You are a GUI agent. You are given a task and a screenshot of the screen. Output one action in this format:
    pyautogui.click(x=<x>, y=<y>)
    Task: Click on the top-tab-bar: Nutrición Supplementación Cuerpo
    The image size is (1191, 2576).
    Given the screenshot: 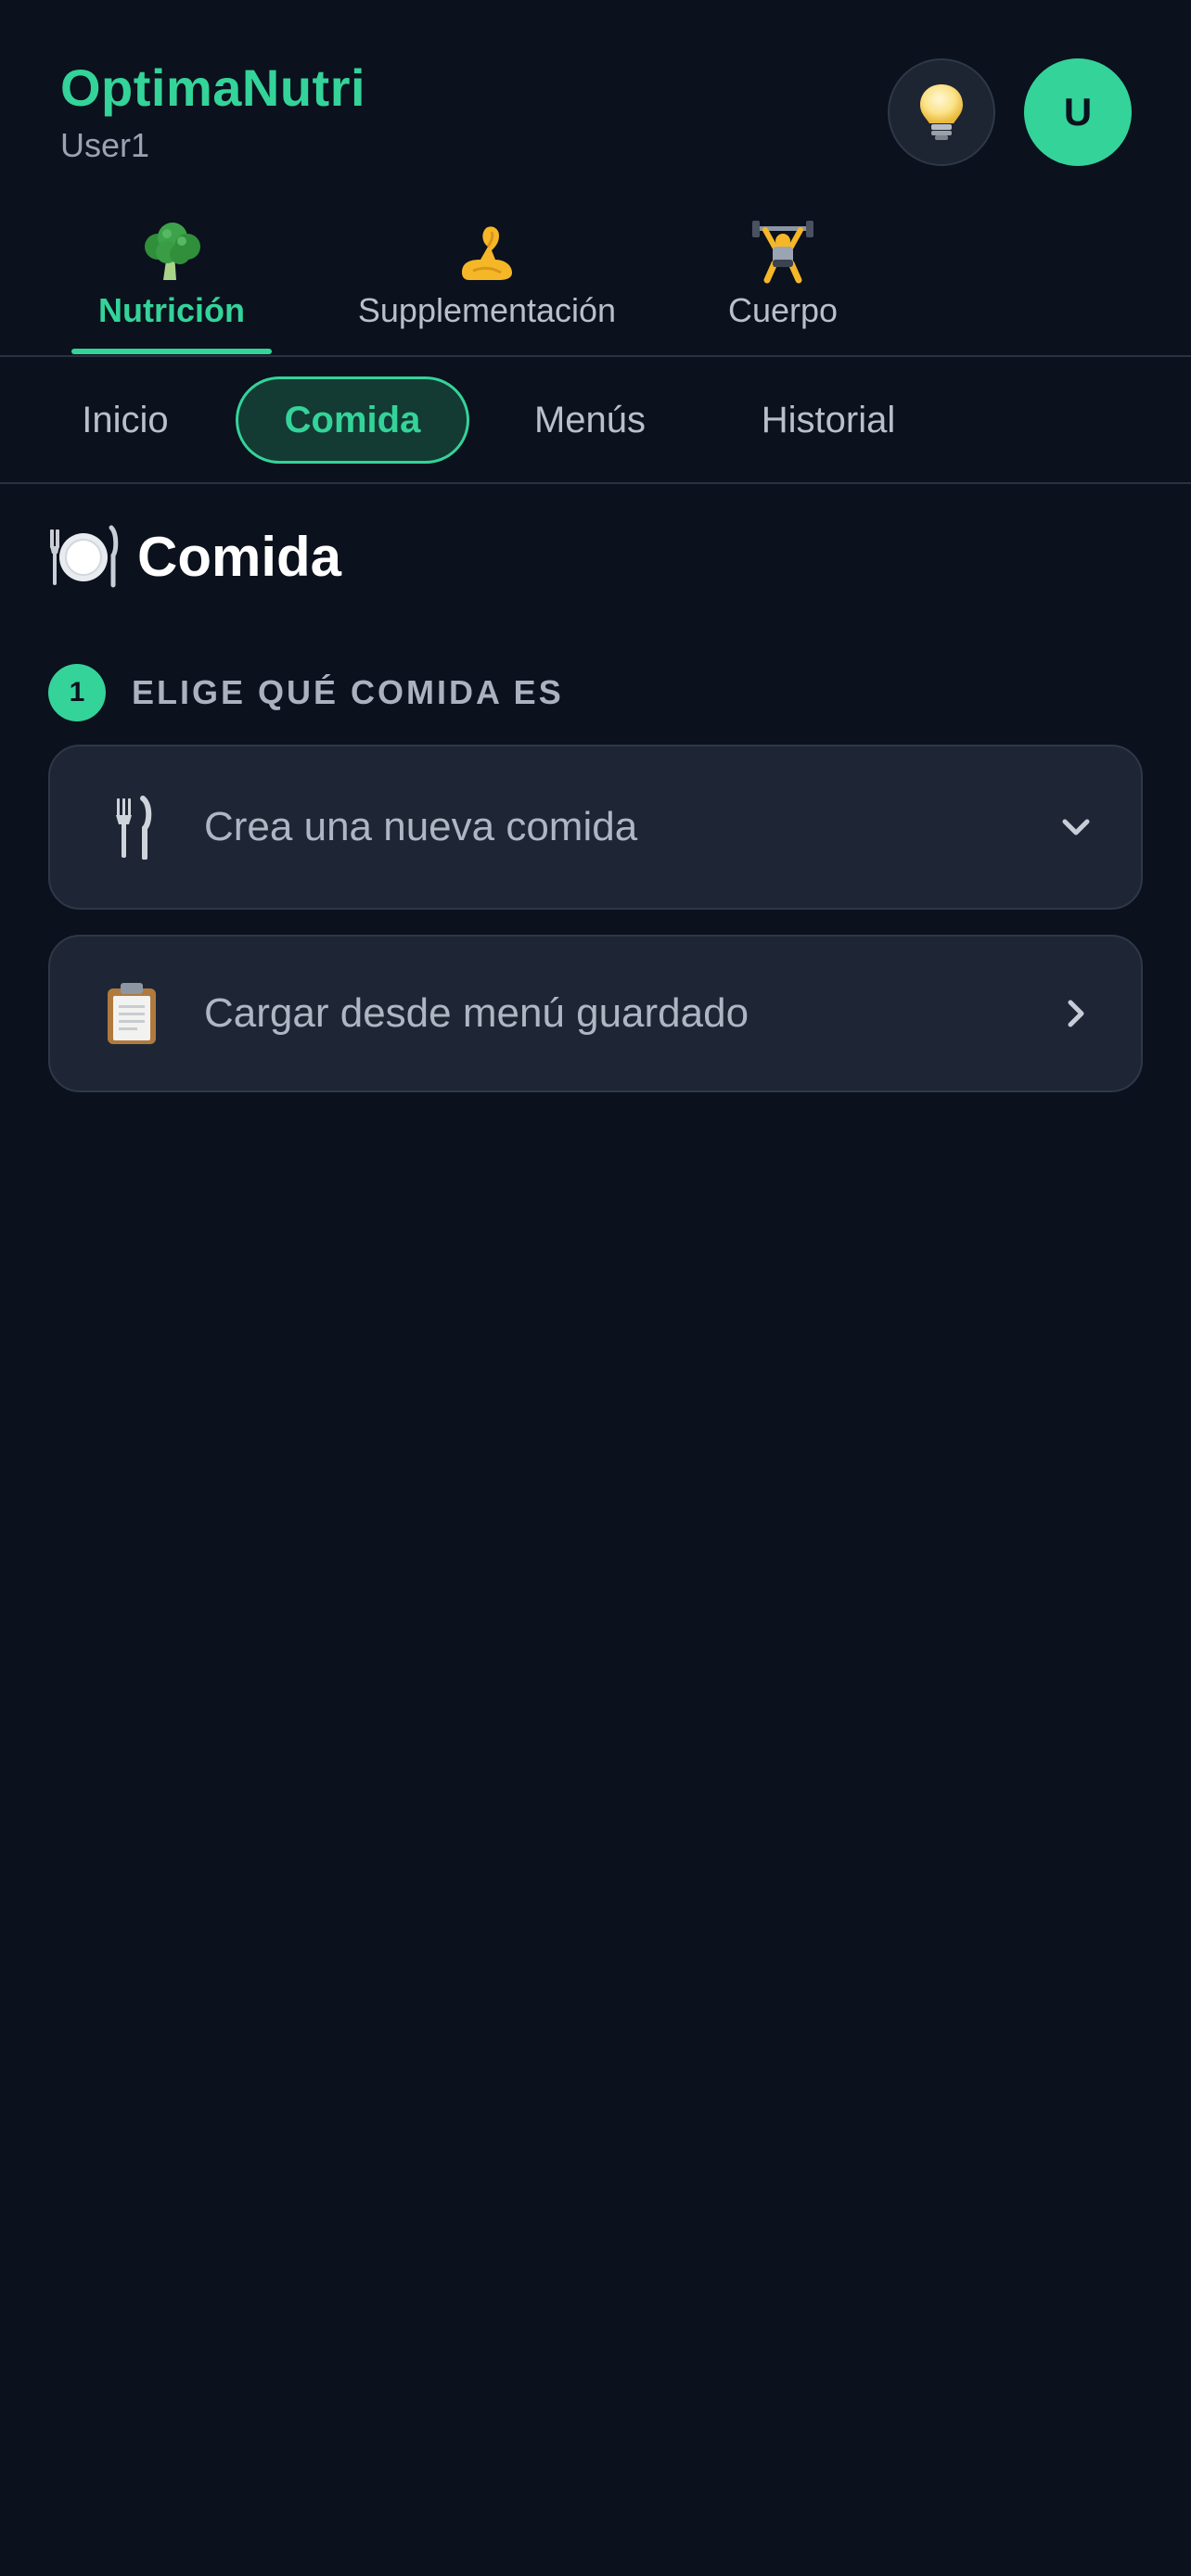 What is the action you would take?
    pyautogui.click(x=595, y=285)
    